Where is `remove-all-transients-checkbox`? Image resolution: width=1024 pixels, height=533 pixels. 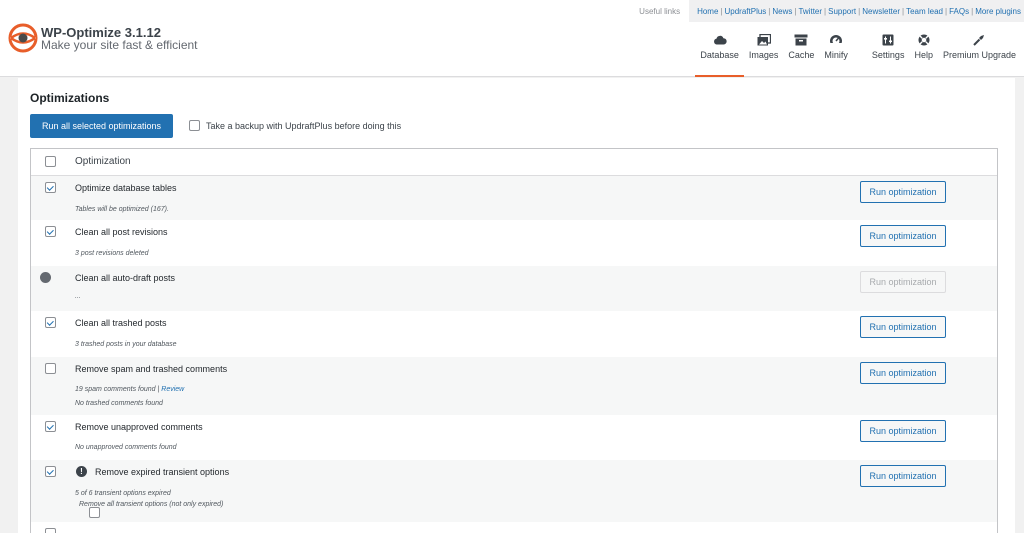 remove-all-transients-checkbox is located at coordinates (94, 512).